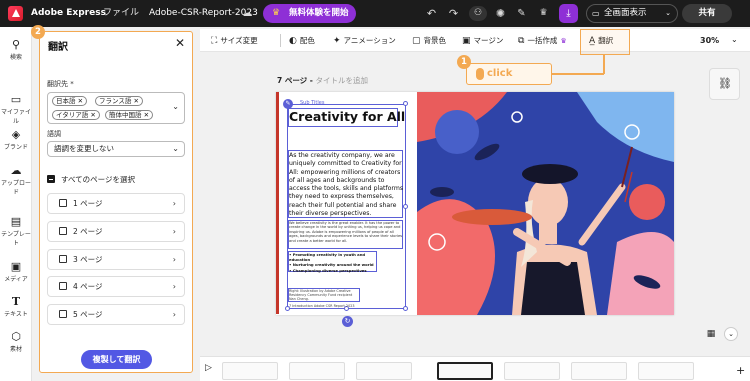 This screenshot has height=381, width=750. Describe the element at coordinates (54, 134) in the screenshot. I see `tone-label: 語調` at that location.